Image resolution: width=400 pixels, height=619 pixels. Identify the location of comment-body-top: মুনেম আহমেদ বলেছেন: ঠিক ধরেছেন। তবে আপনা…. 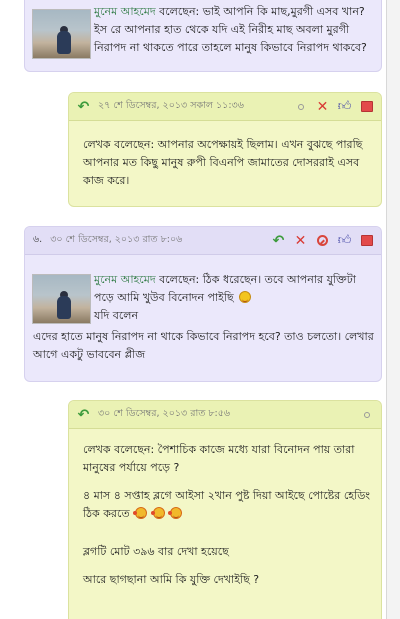
(225, 297).